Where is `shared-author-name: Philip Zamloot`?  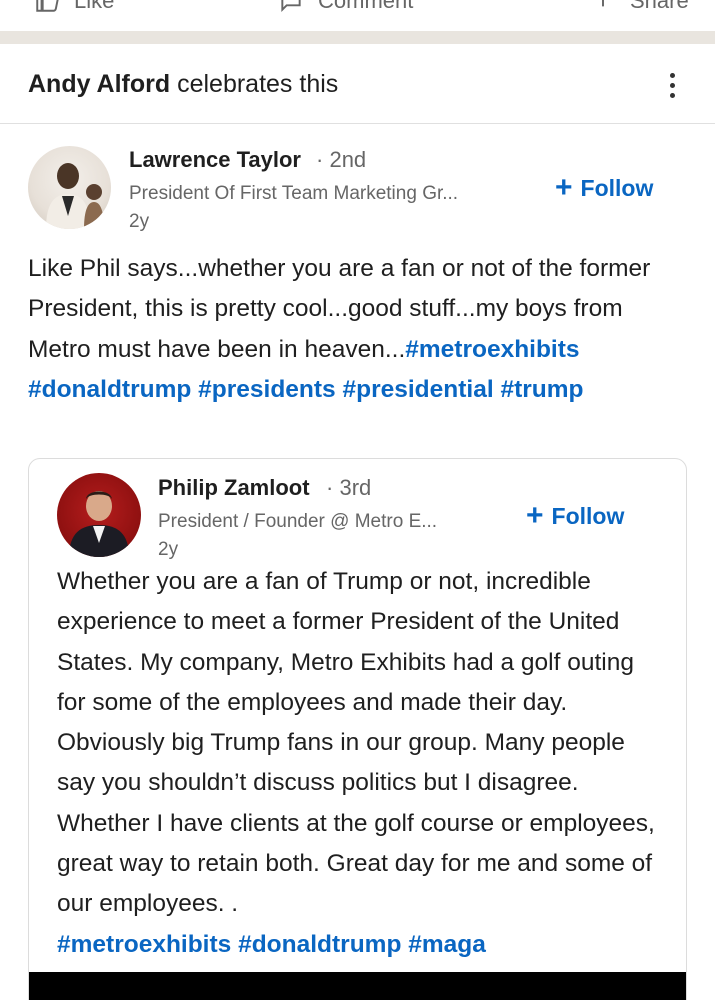
shared-author-name: Philip Zamloot is located at coordinates (234, 488).